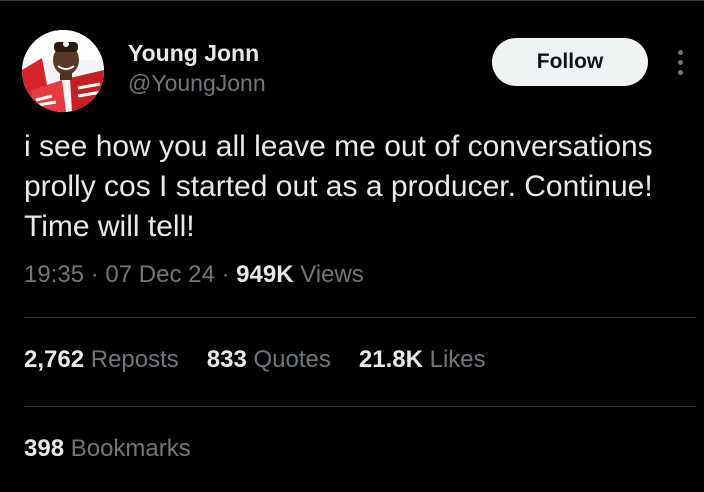 This screenshot has width=704, height=492. I want to click on author-name: Young Jonn, so click(193, 53).